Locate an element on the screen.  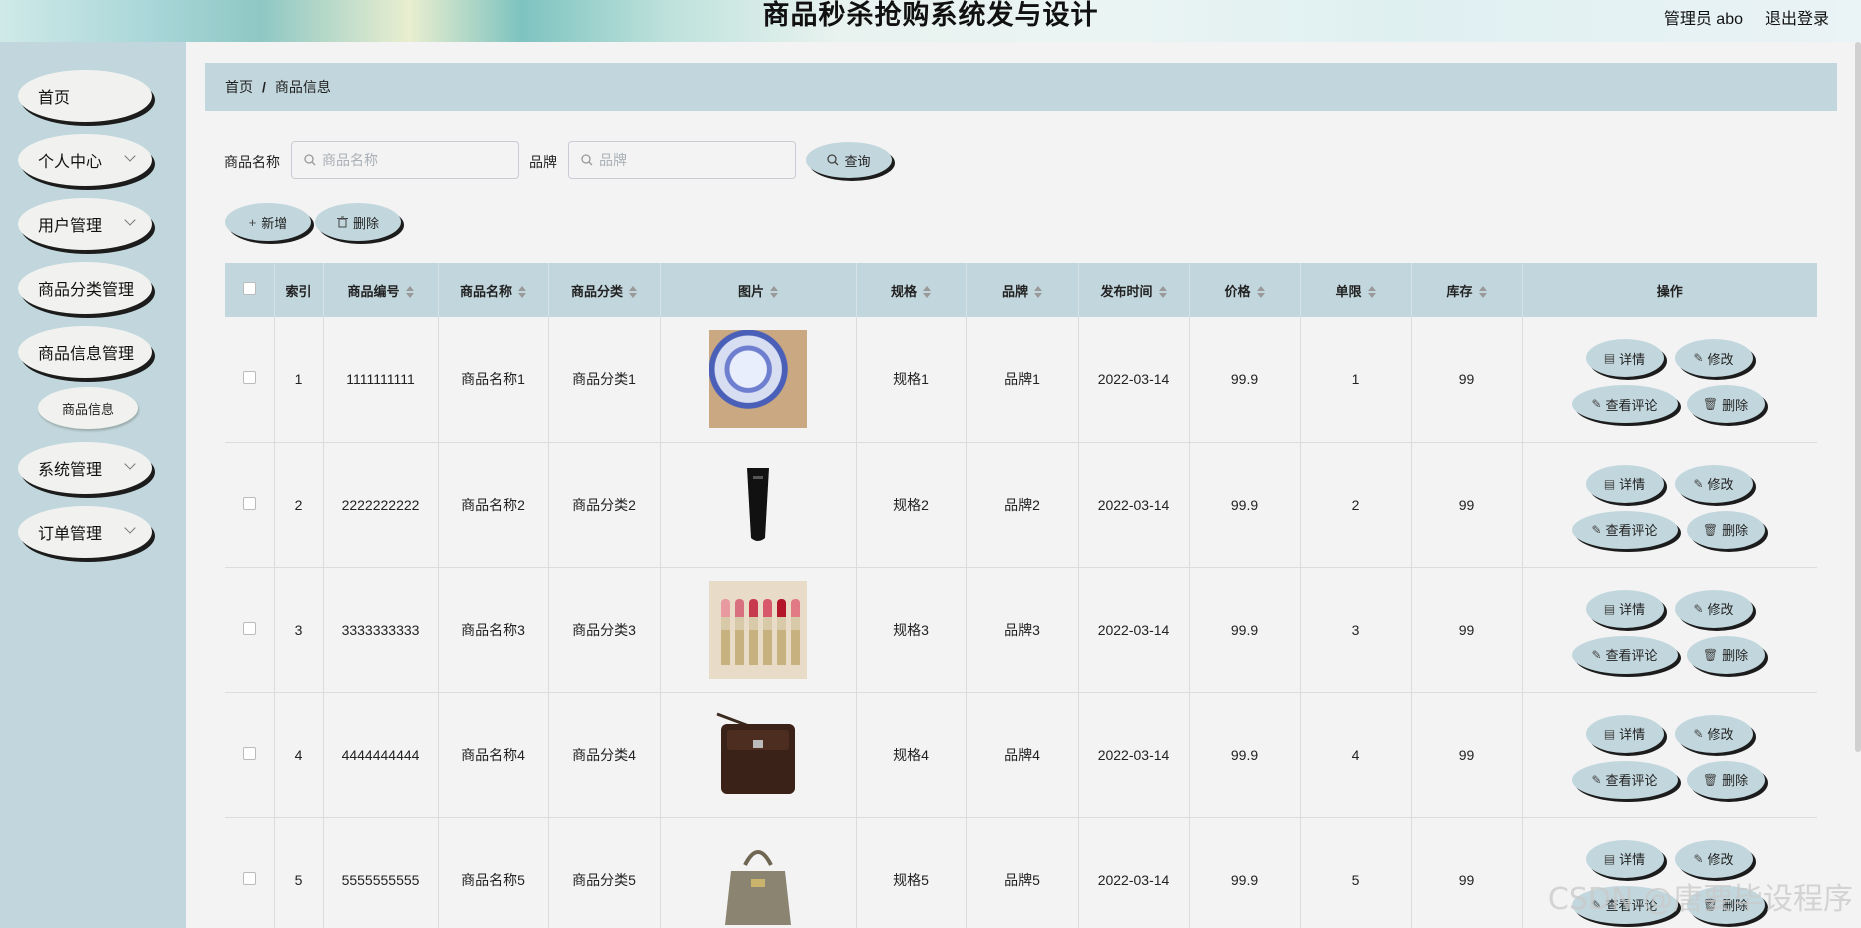
brand-search-field is located at coordinates (682, 160).